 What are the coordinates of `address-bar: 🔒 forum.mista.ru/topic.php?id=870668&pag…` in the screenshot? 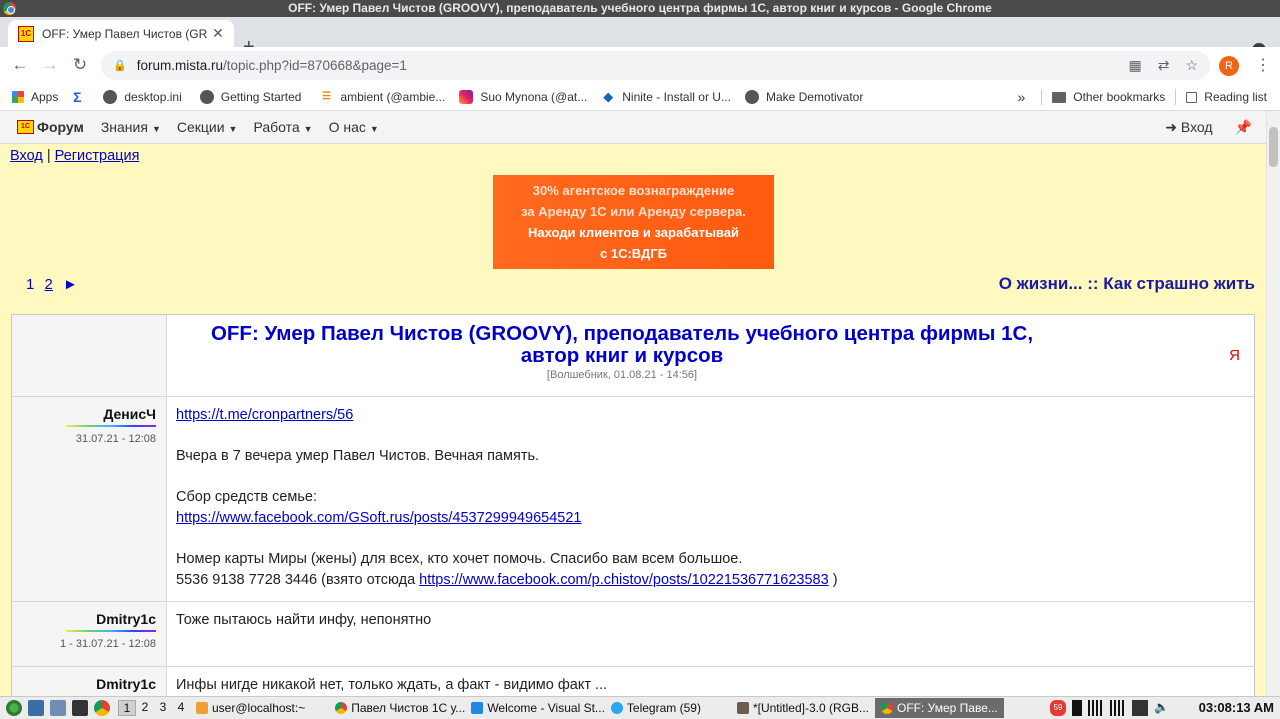 It's located at (655, 65).